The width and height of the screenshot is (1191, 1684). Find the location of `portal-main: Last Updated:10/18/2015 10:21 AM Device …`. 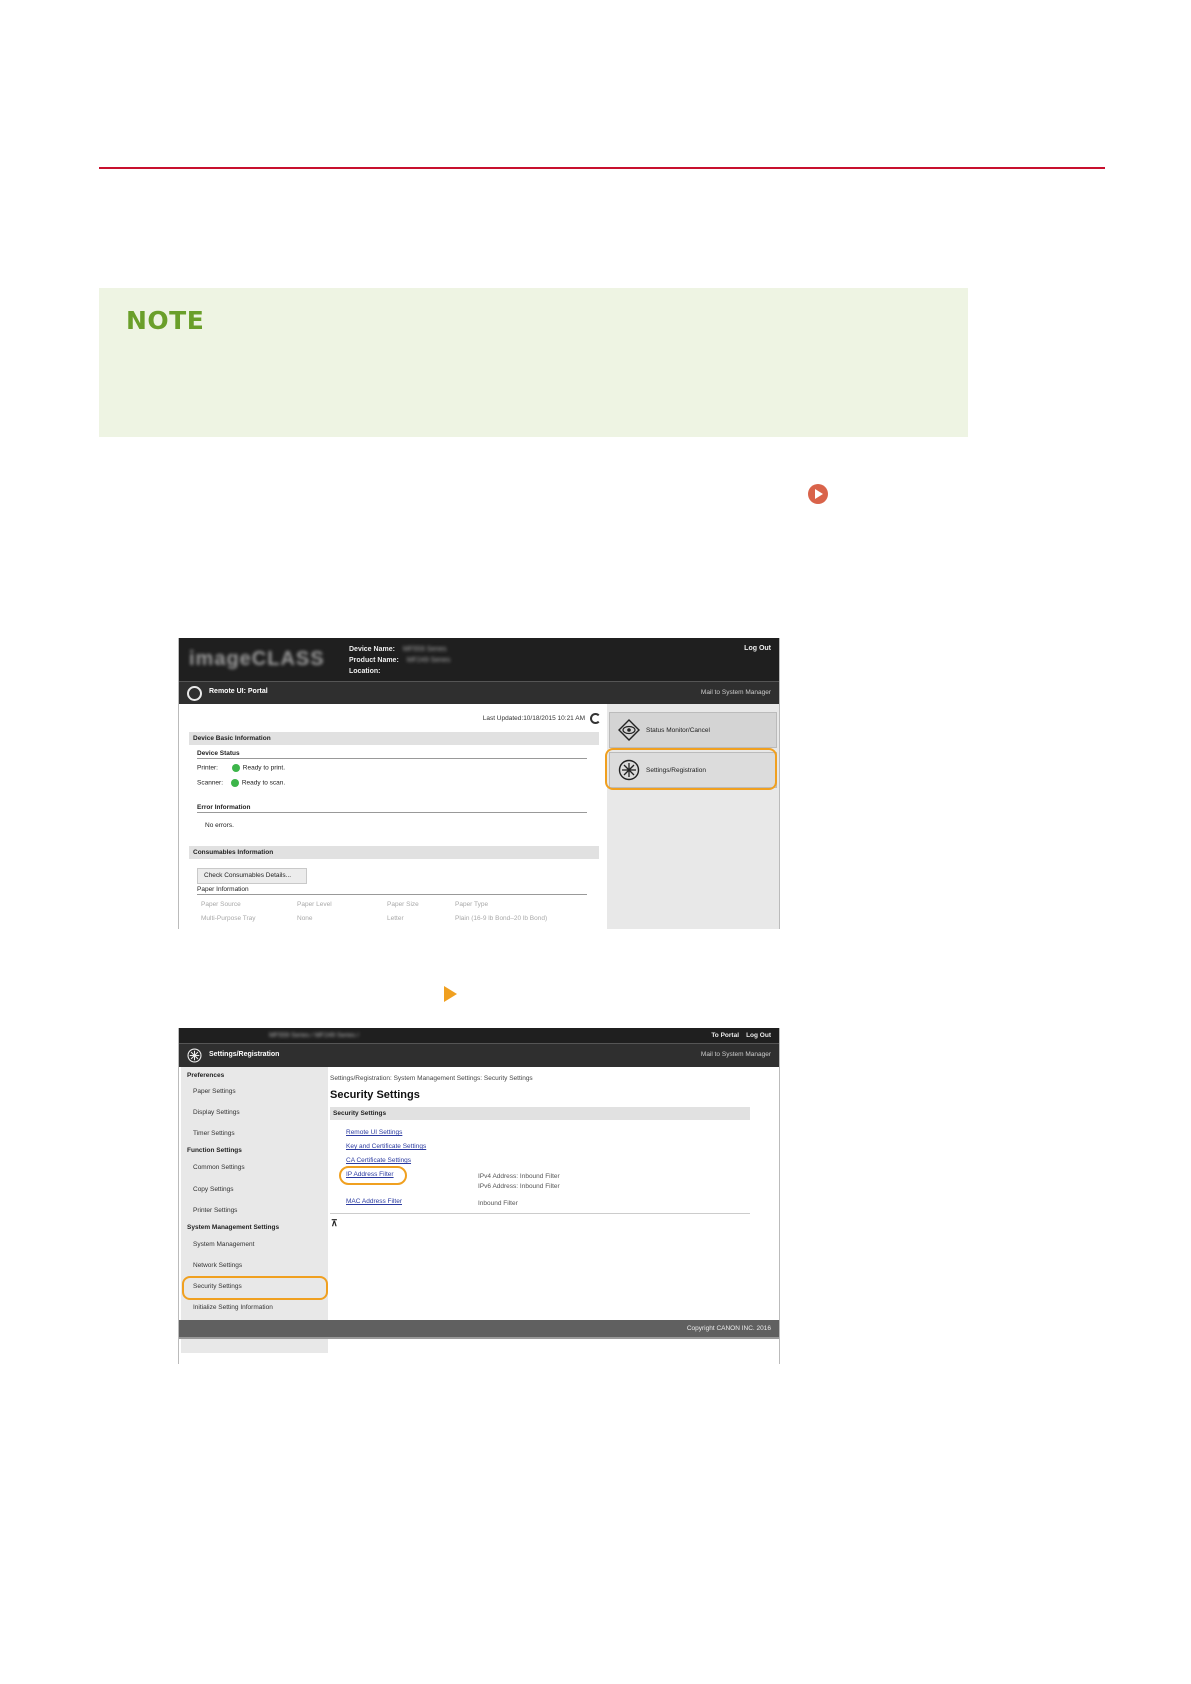

portal-main: Last Updated:10/18/2015 10:21 AM Device … is located at coordinates (393, 816).